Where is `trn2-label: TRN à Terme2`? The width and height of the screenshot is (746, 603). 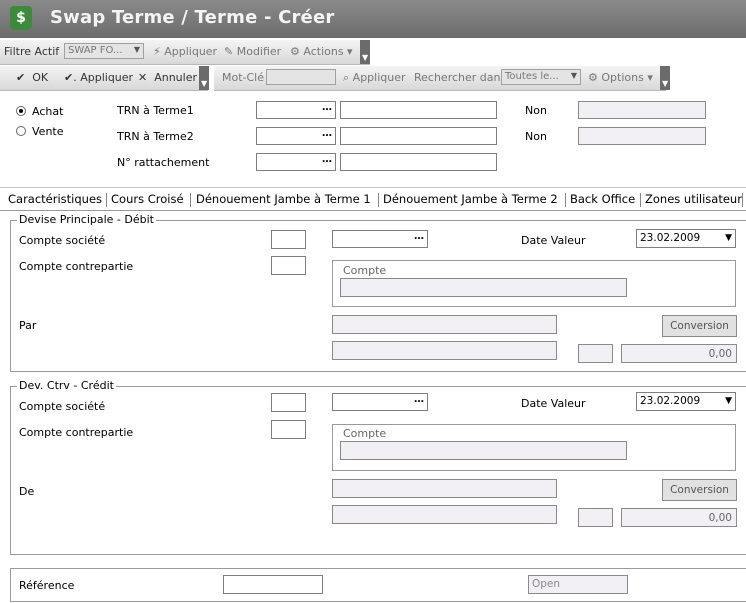
trn2-label: TRN à Terme2 is located at coordinates (155, 136).